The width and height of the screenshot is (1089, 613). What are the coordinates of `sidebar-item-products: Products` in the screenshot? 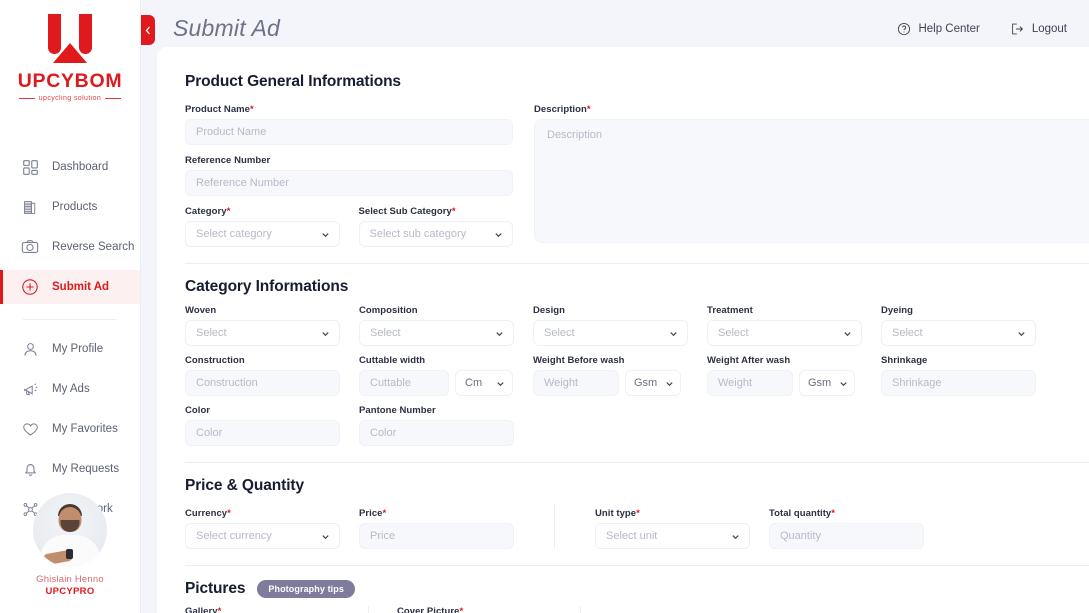 It's located at (70, 207).